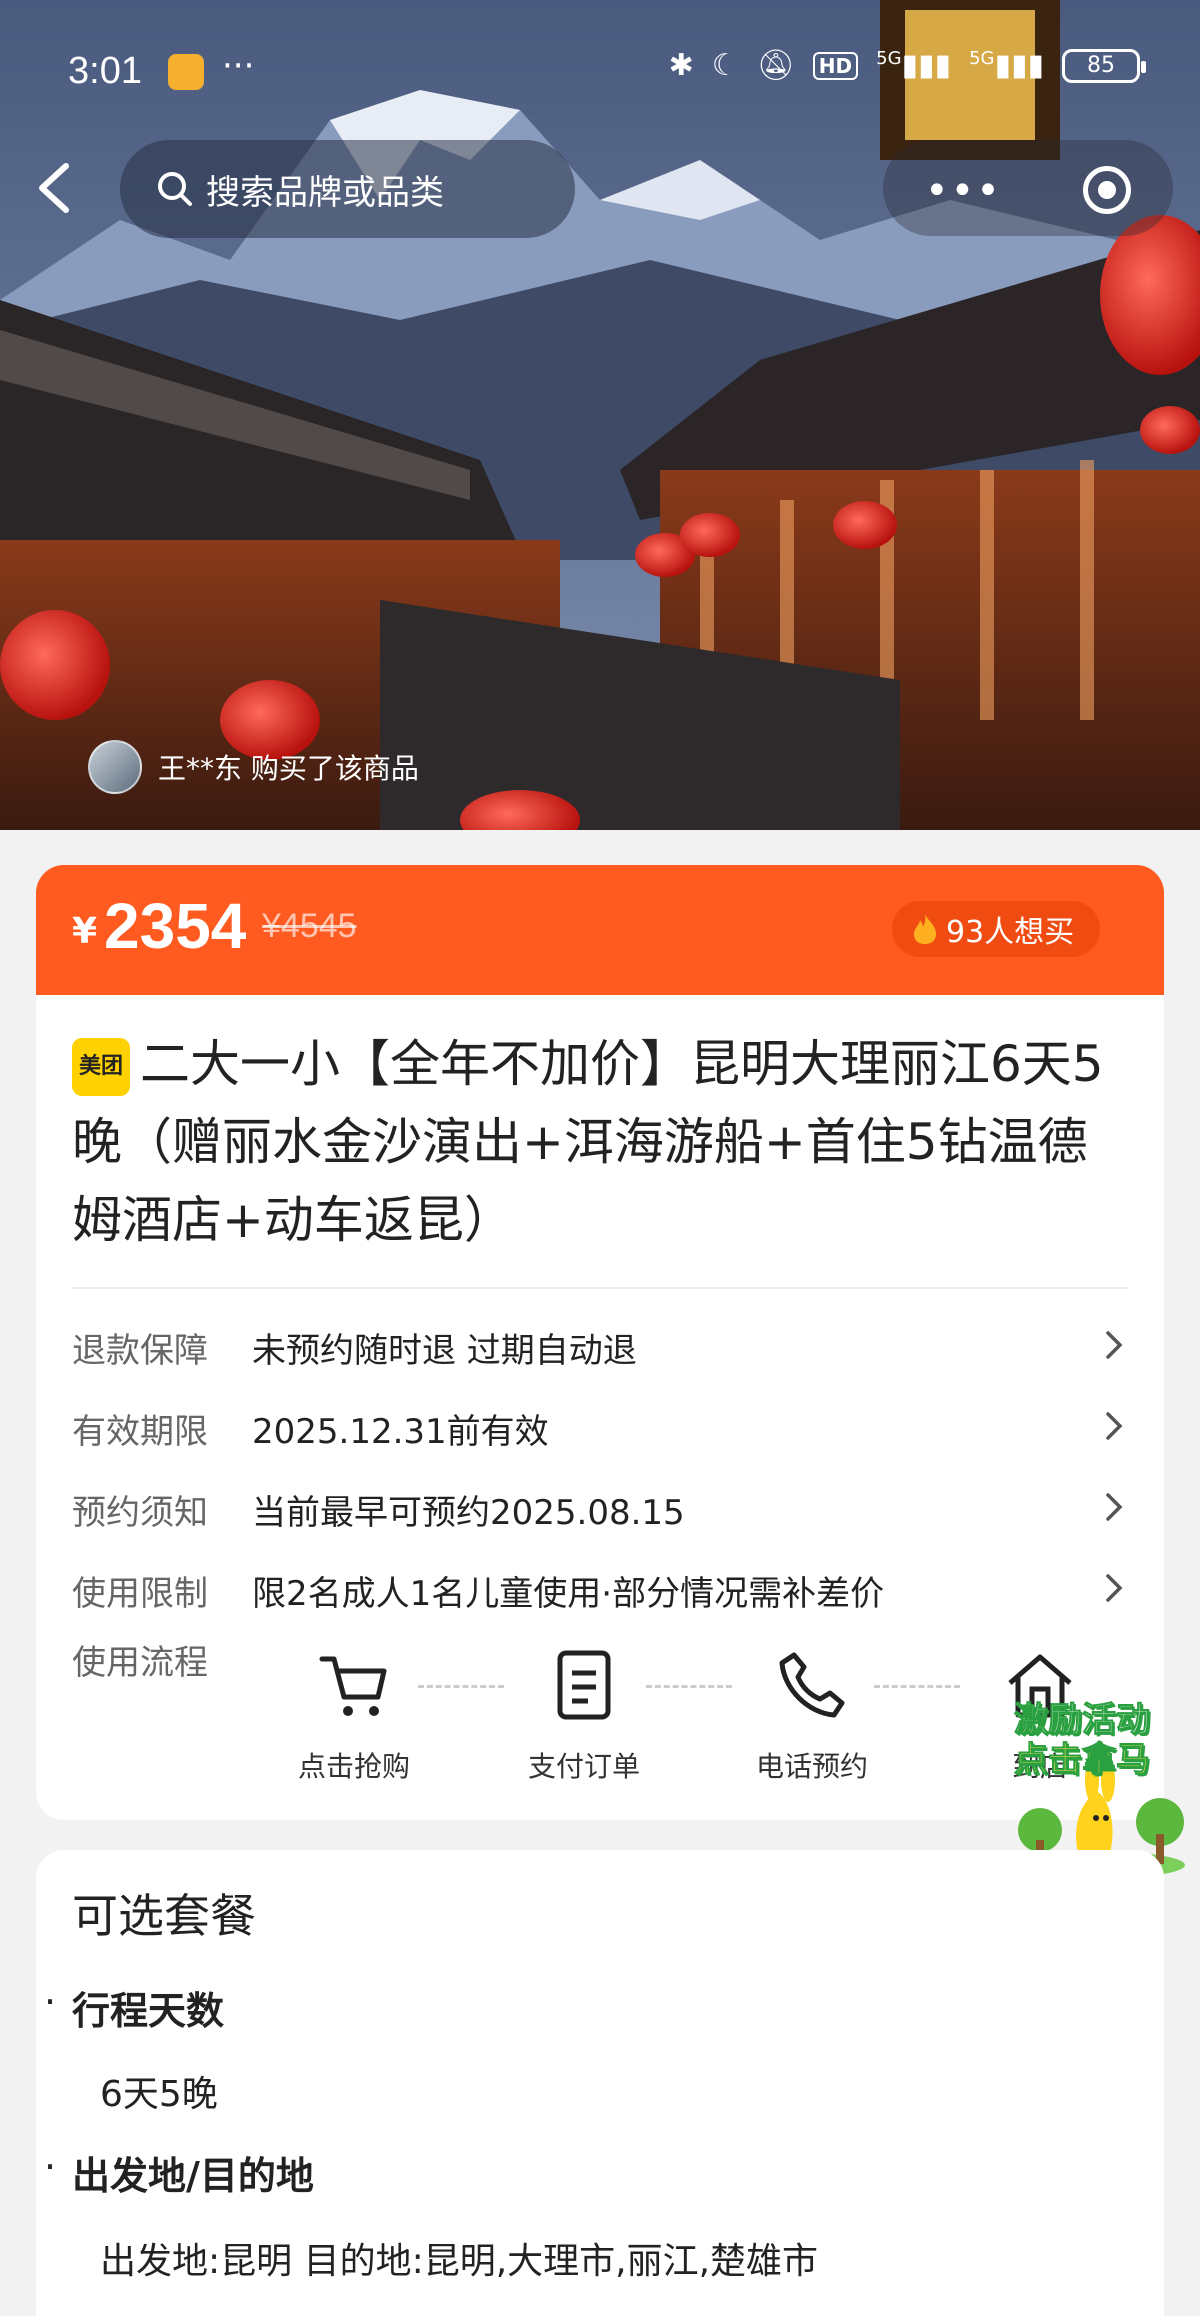 The image size is (1200, 2316). I want to click on options-title: 可选套餐, so click(164, 1916).